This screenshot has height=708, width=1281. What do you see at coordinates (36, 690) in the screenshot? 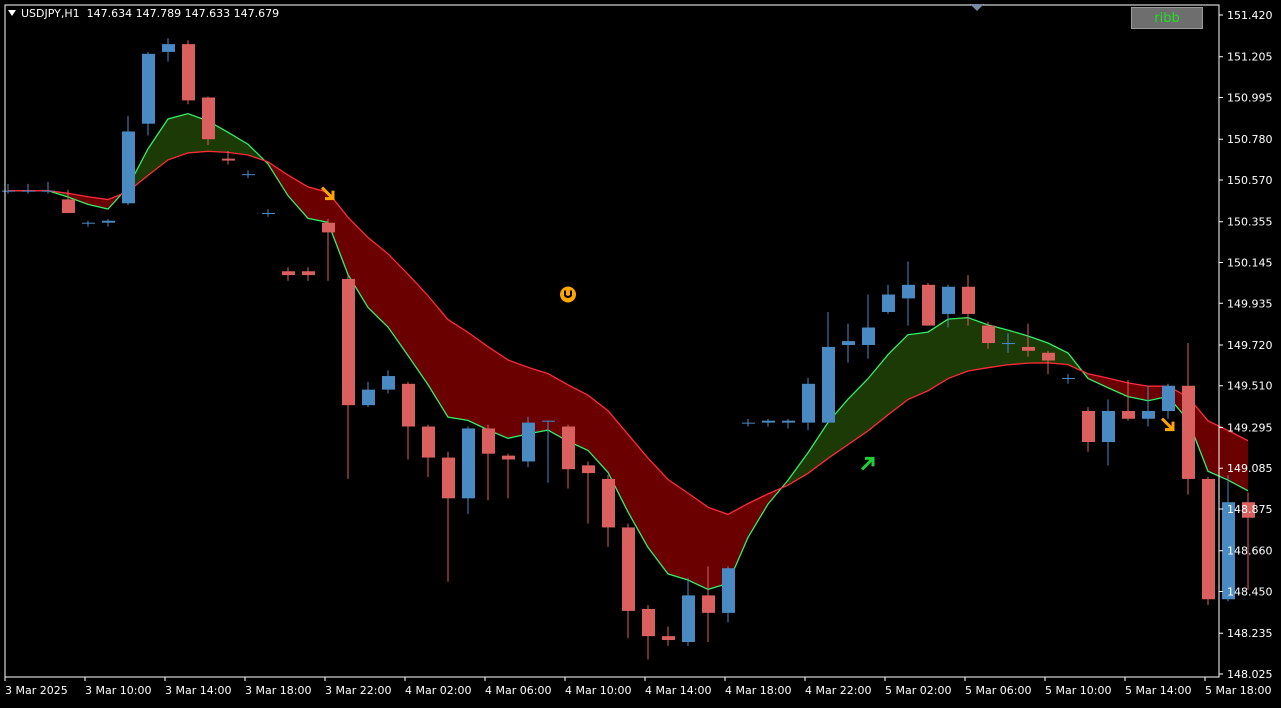
I see `x-tick-label: 3 Mar 2025` at bounding box center [36, 690].